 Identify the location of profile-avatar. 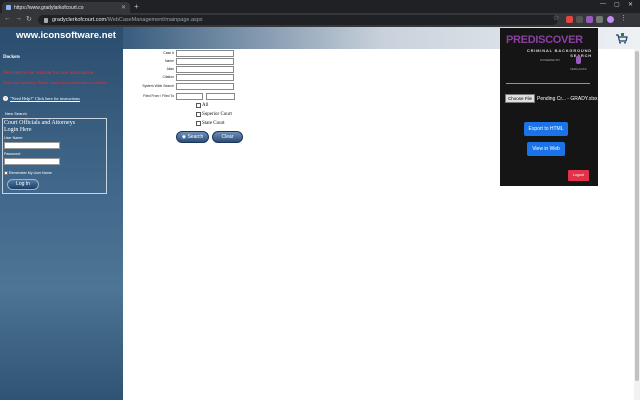
(610, 19).